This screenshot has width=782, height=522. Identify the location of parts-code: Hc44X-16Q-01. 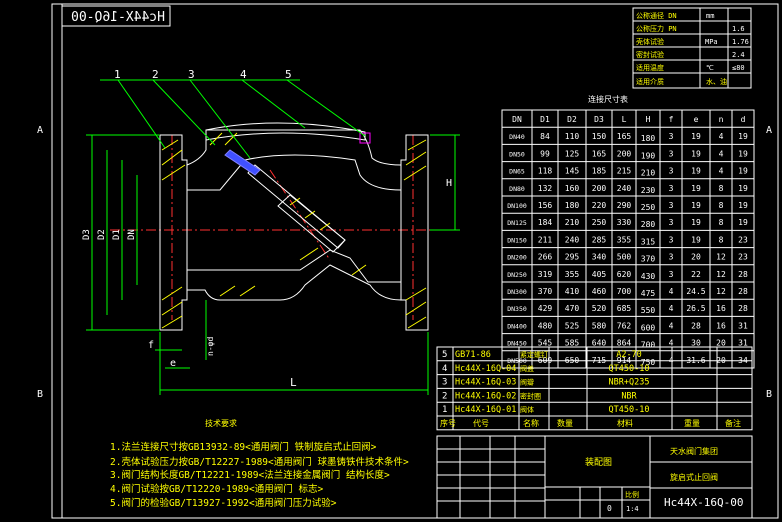
(485, 410).